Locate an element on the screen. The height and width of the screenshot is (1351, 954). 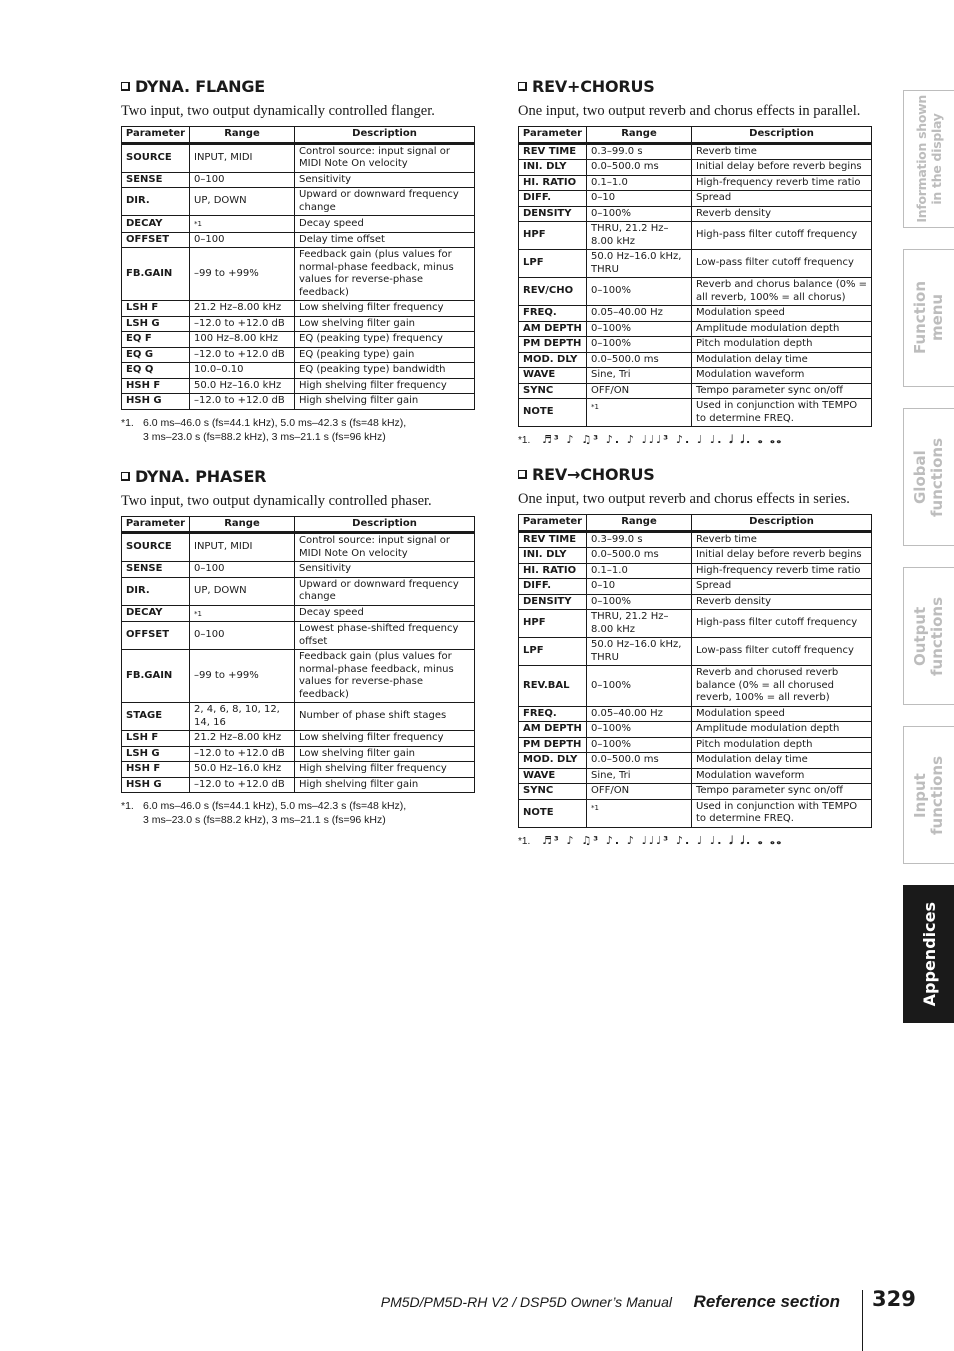
parameter-range: –99 to +99% is located at coordinates (242, 274).